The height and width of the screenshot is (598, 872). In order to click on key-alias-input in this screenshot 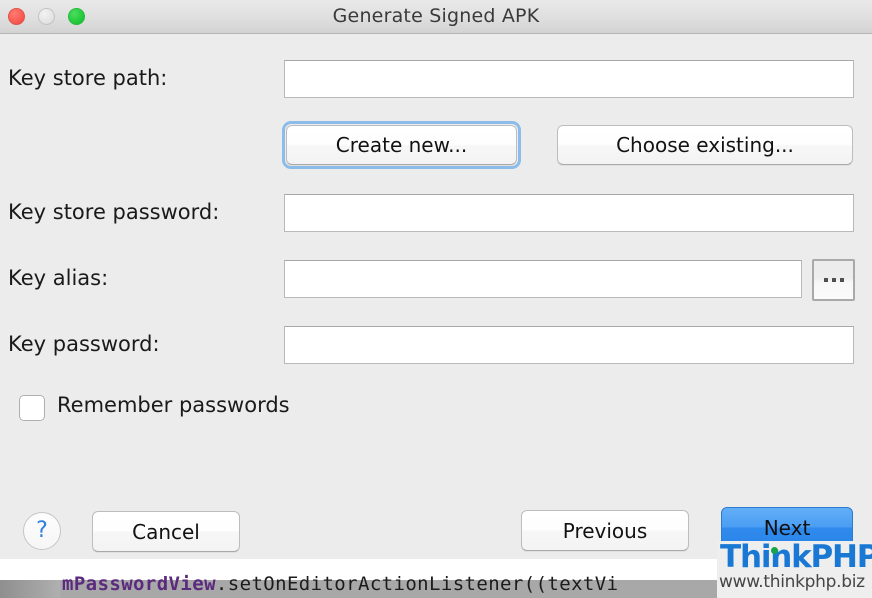, I will do `click(543, 279)`.